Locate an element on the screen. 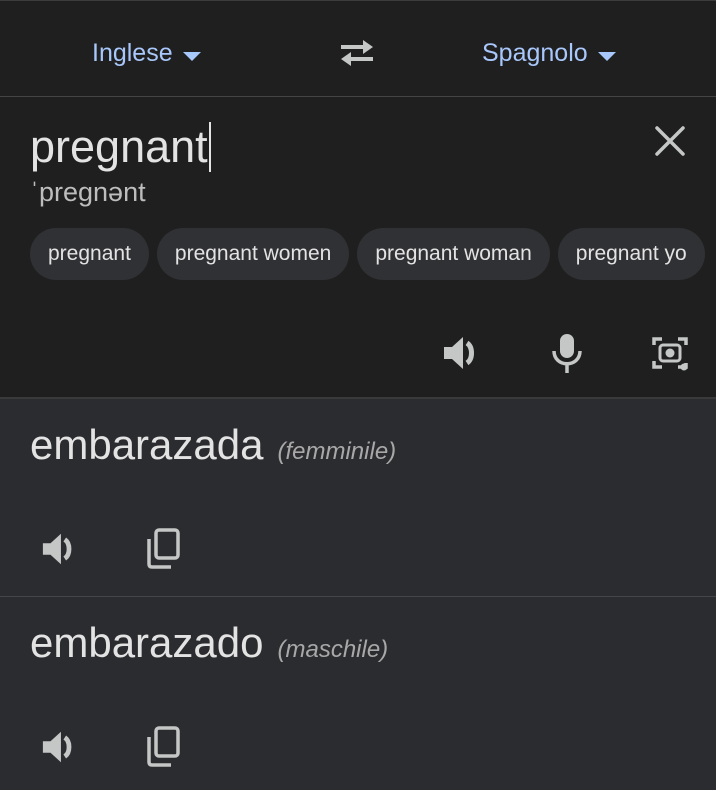  target-language-selector: Spagnolo is located at coordinates (549, 53).